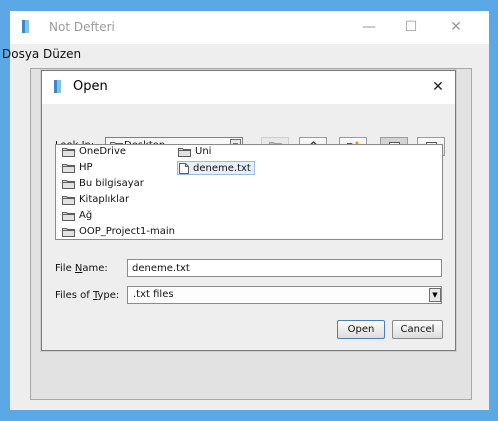 This screenshot has height=421, width=498. I want to click on close-button: ✕, so click(456, 27).